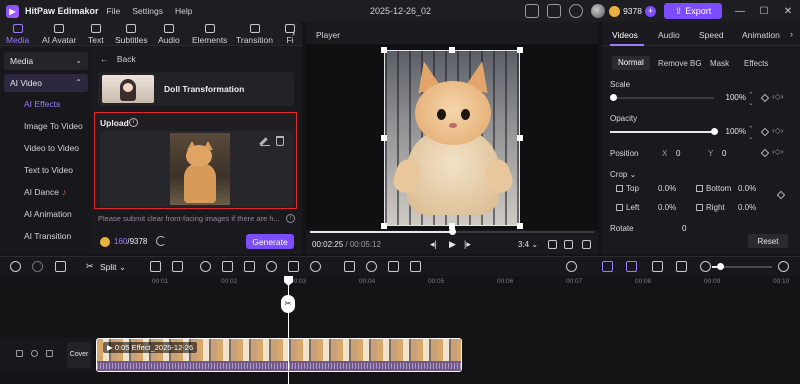 Image resolution: width=800 pixels, height=384 pixels. What do you see at coordinates (49, 353) in the screenshot?
I see `lock-icon` at bounding box center [49, 353].